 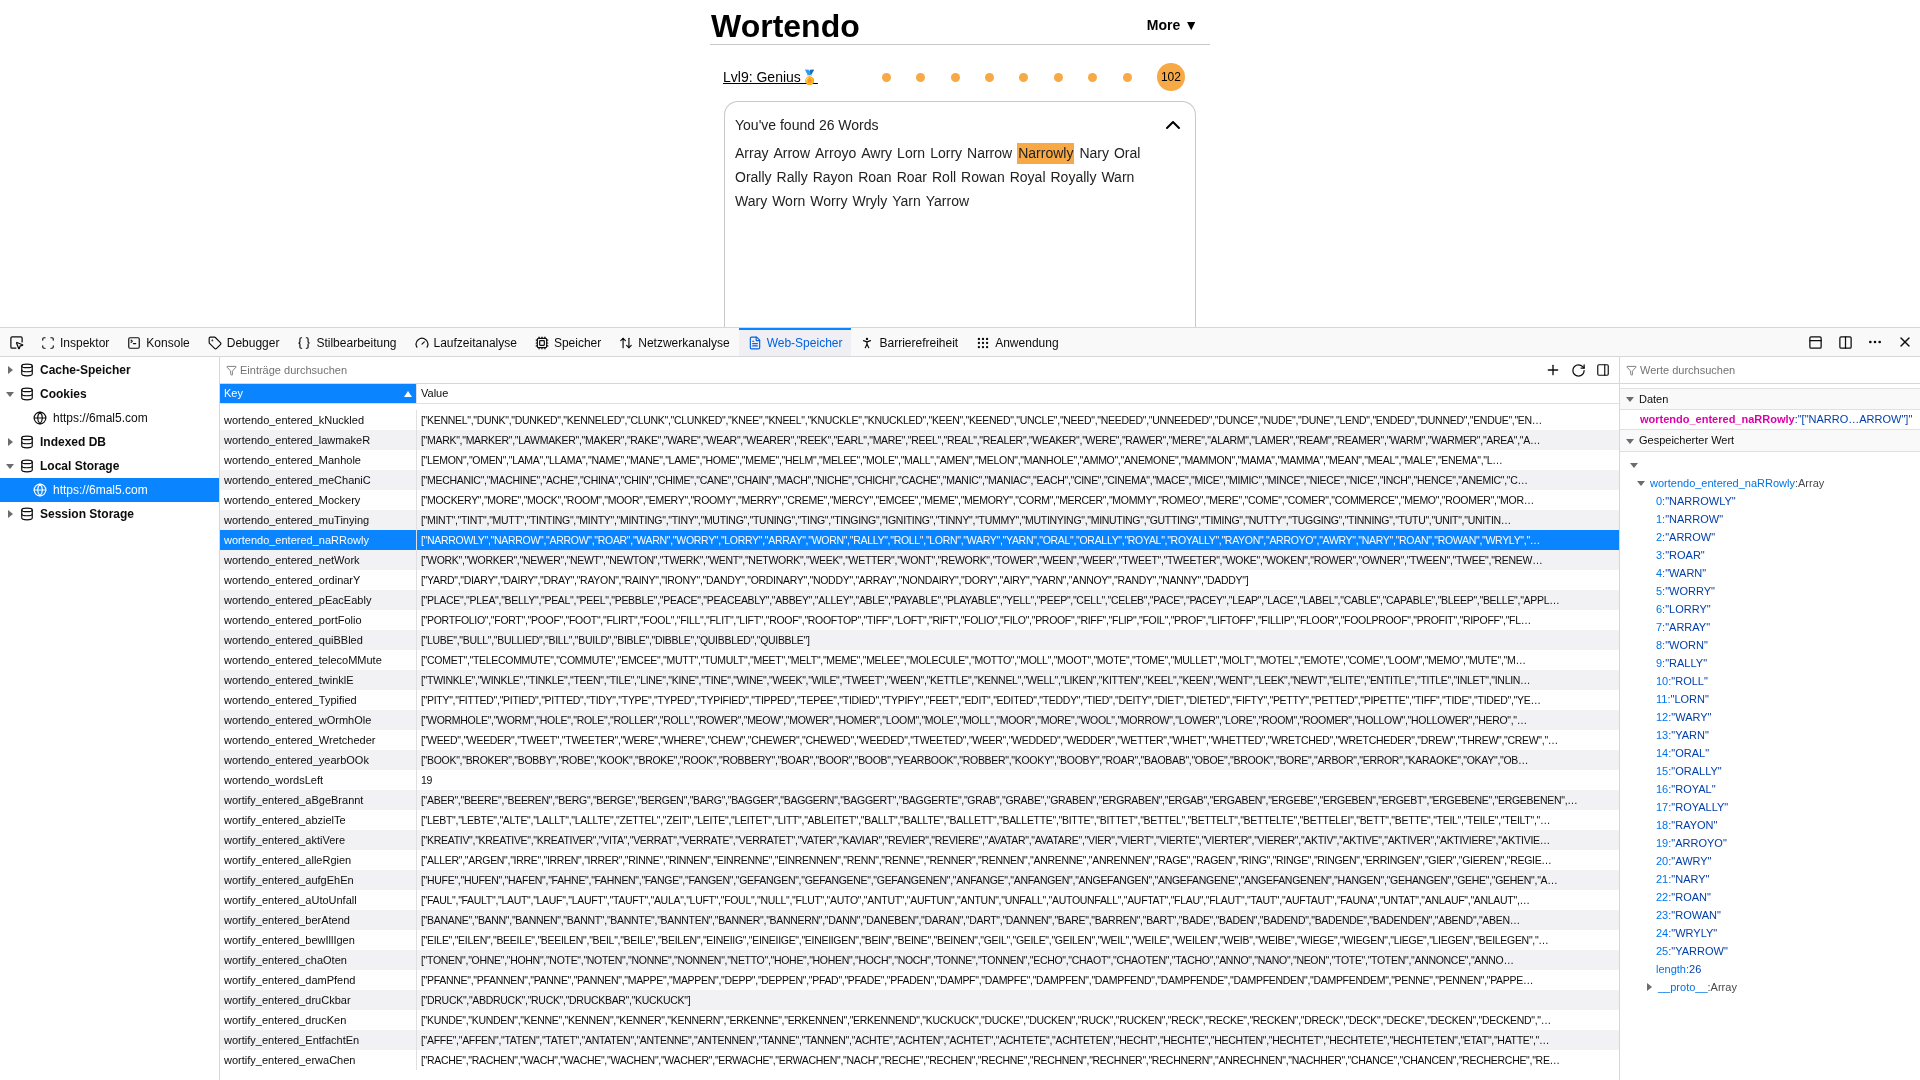 What do you see at coordinates (1603, 370) in the screenshot?
I see `sidebar-toggle-icon` at bounding box center [1603, 370].